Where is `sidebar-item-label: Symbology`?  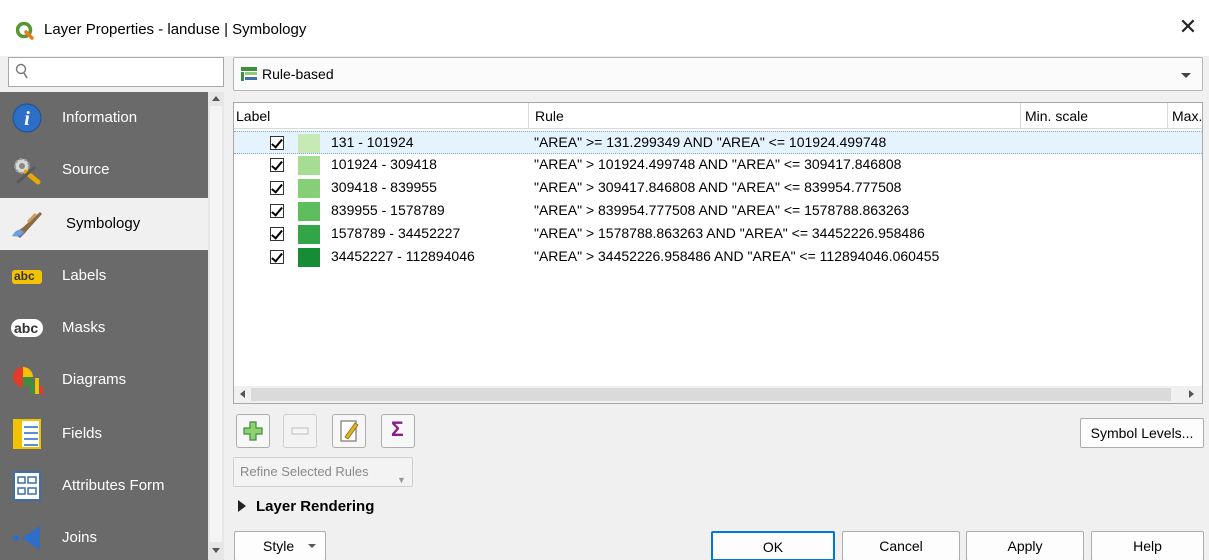
sidebar-item-label: Symbology is located at coordinates (103, 223).